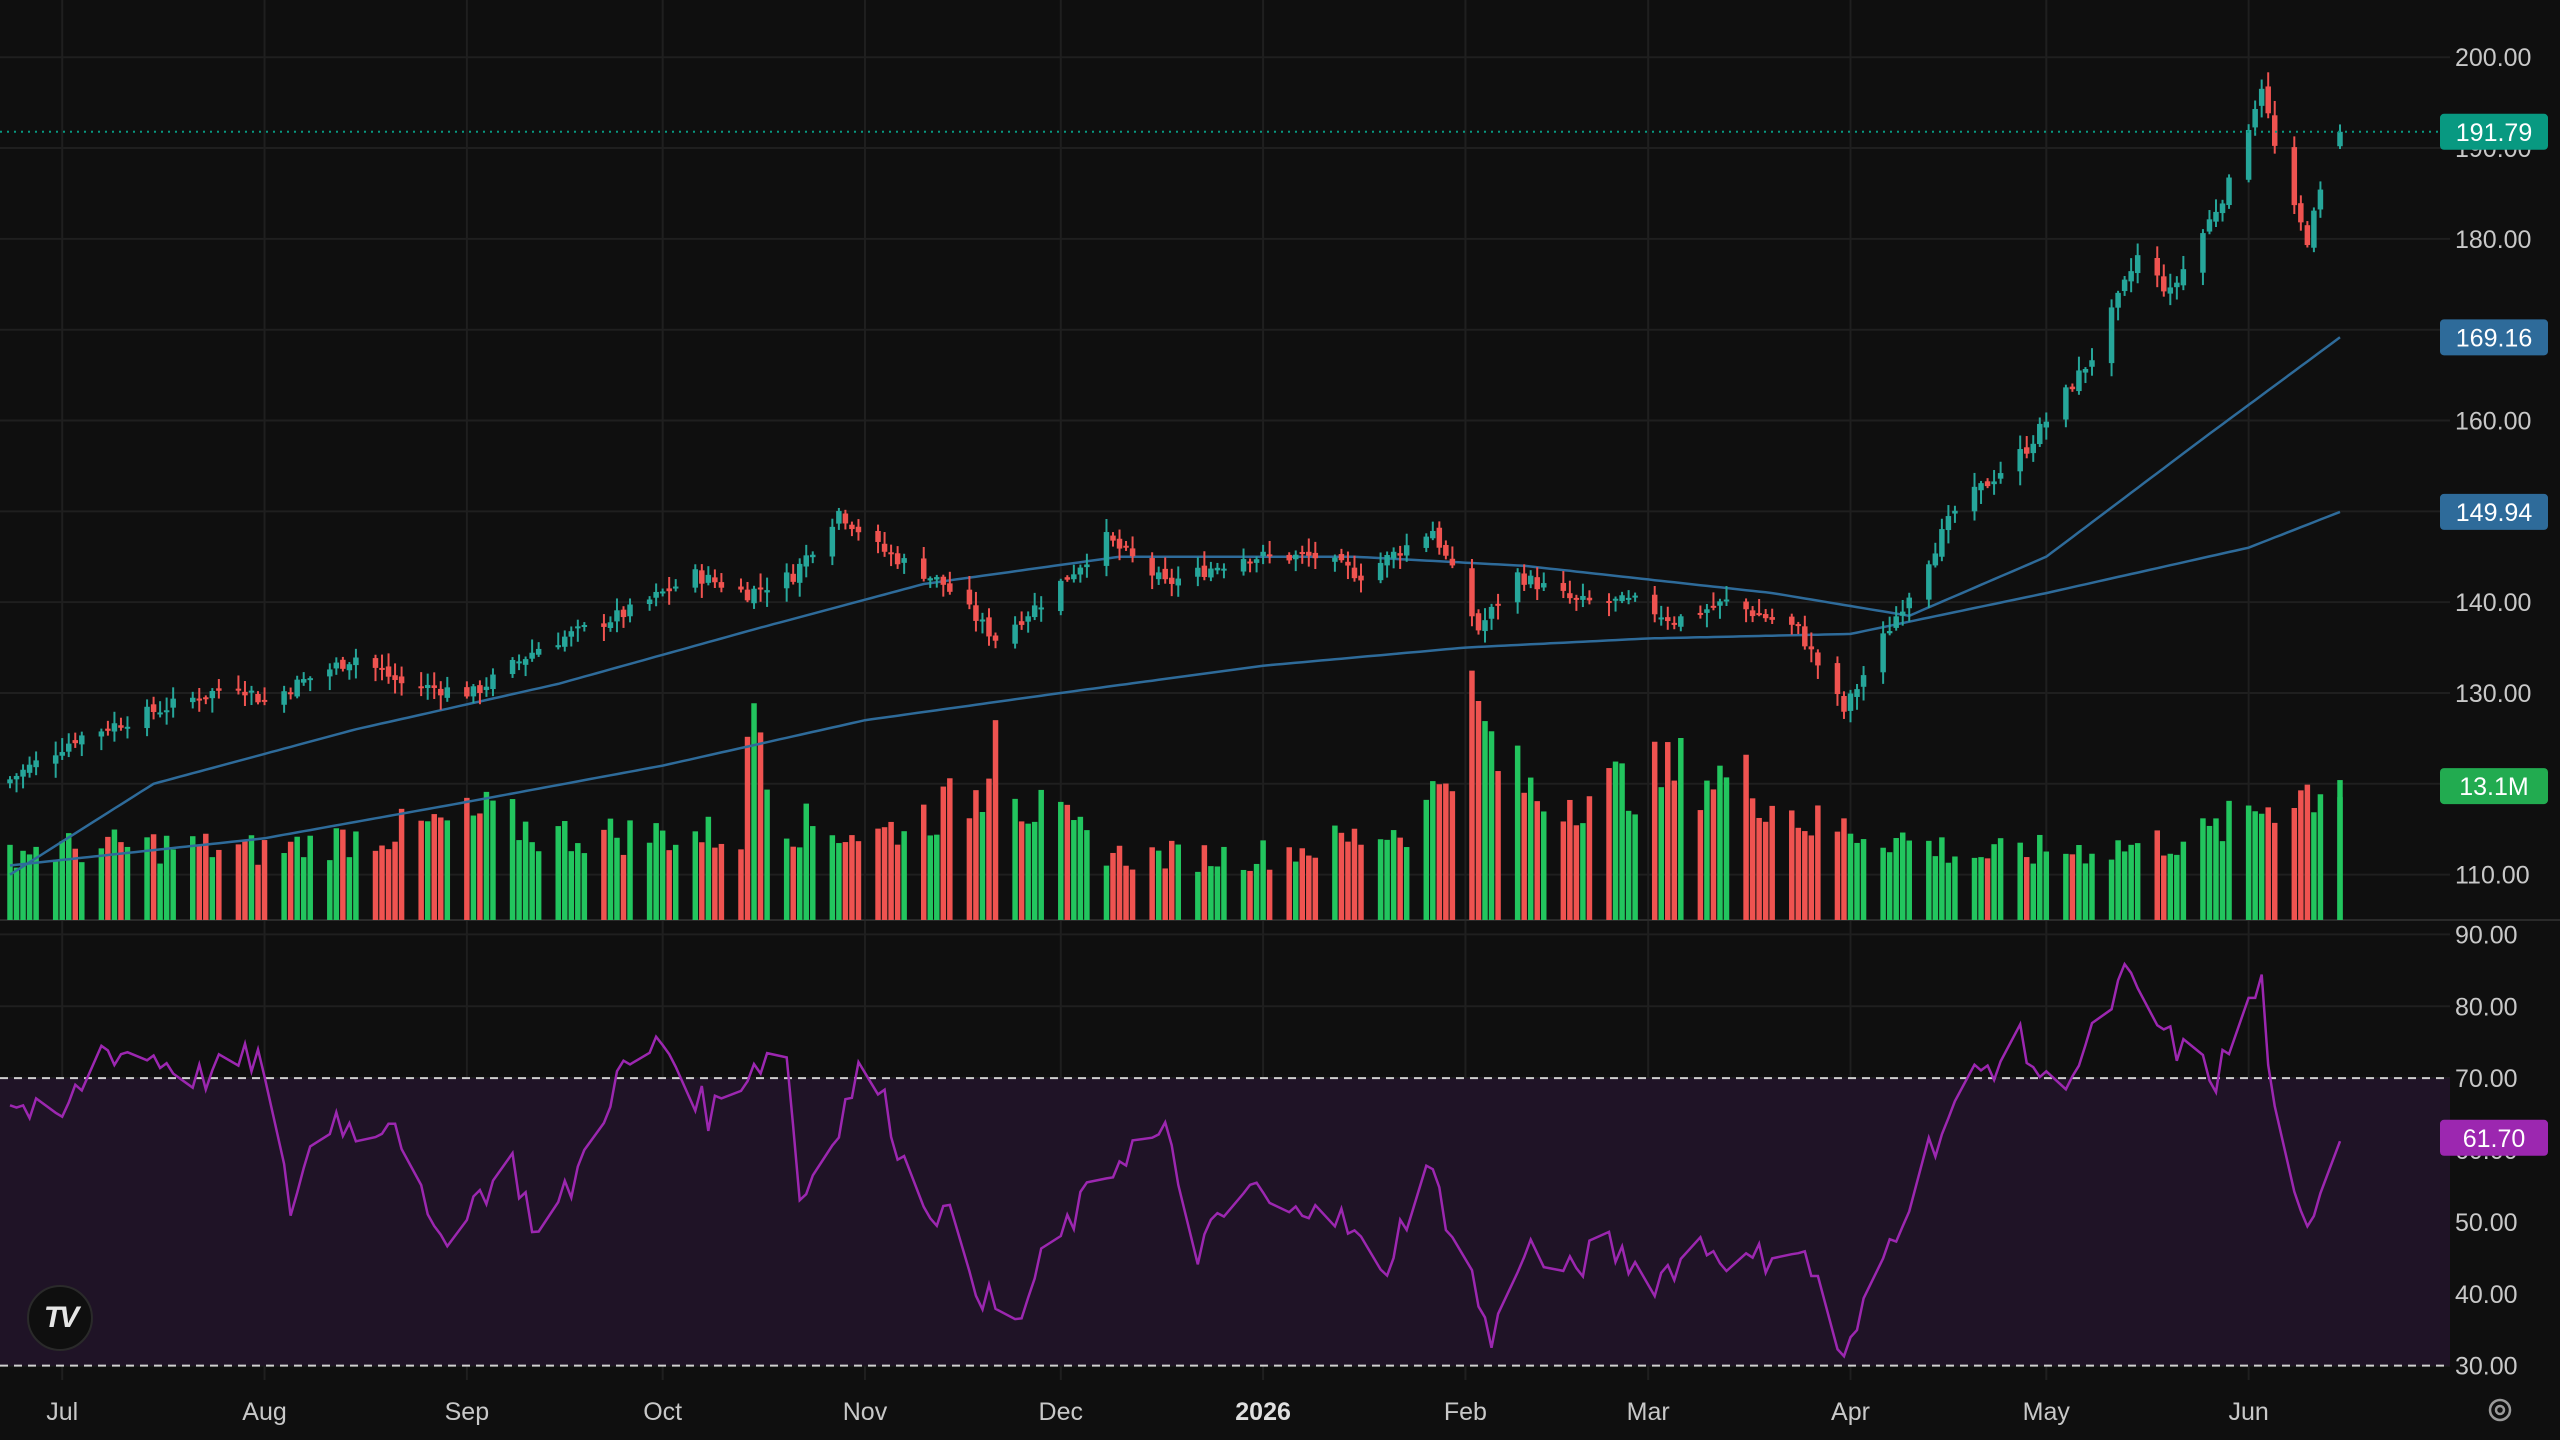 The width and height of the screenshot is (2560, 1440). What do you see at coordinates (2493, 240) in the screenshot?
I see `price-tick-label: 180.00` at bounding box center [2493, 240].